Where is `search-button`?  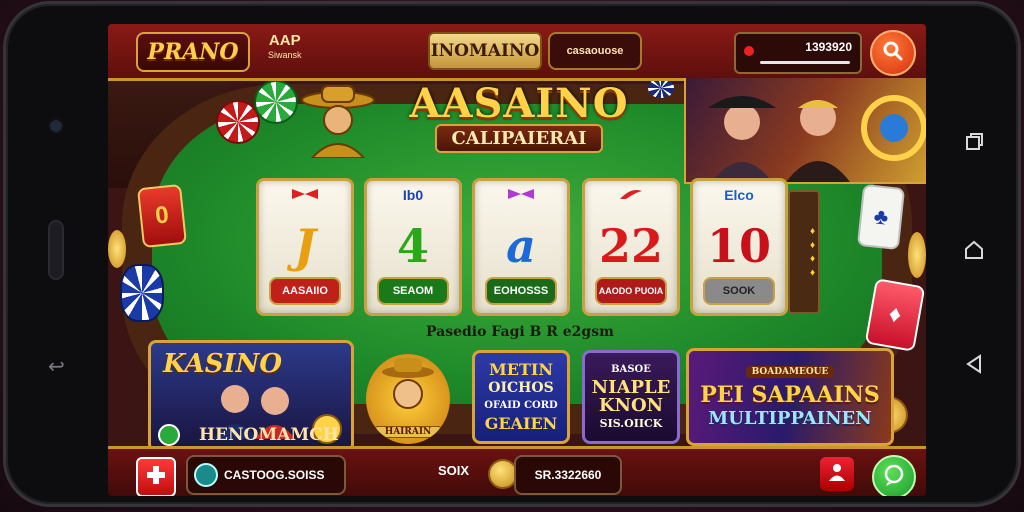 search-button is located at coordinates (893, 53).